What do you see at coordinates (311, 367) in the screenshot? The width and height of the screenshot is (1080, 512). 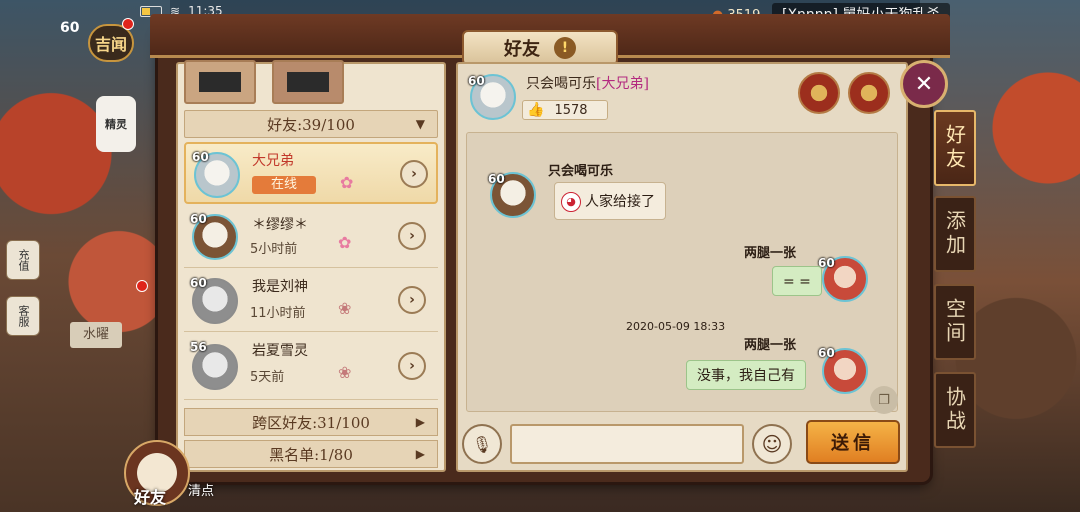 I see `friend-row: 56 岩夏雪灵 5天前 ❀ ›` at bounding box center [311, 367].